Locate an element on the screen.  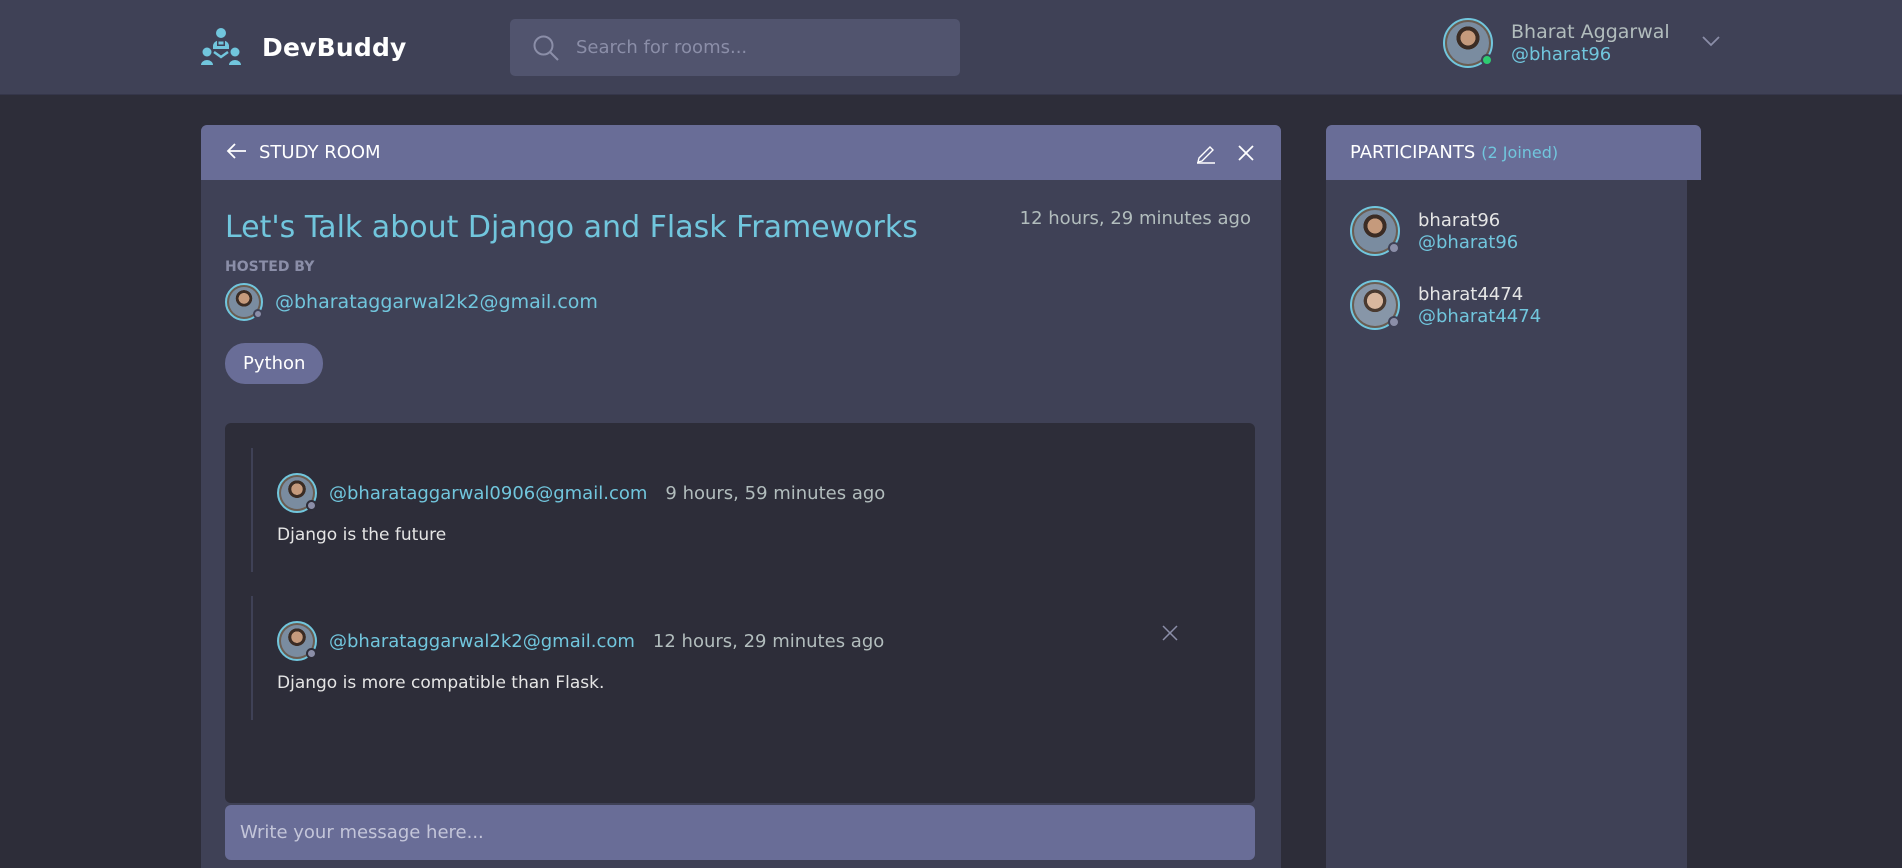
top-header: DevBuddy Bharat Aggarwal @bharat96 is located at coordinates (951, 47).